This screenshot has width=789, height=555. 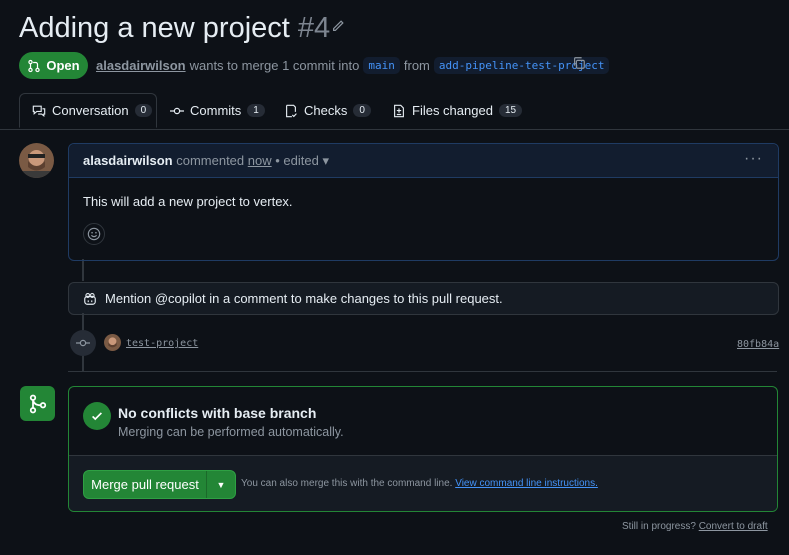 I want to click on copy-icon, so click(x=579, y=63).